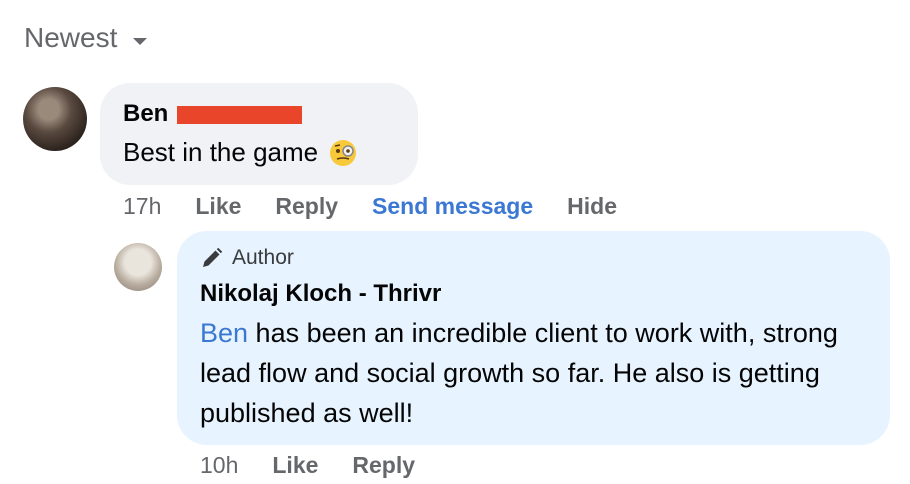 The image size is (910, 484). Describe the element at coordinates (295, 465) in the screenshot. I see `reply-like-button: Like` at that location.